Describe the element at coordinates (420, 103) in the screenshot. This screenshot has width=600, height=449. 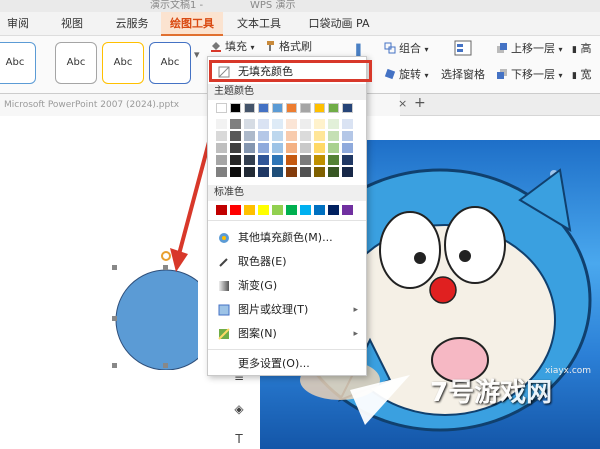
I see `new-tab-icon: +` at that location.